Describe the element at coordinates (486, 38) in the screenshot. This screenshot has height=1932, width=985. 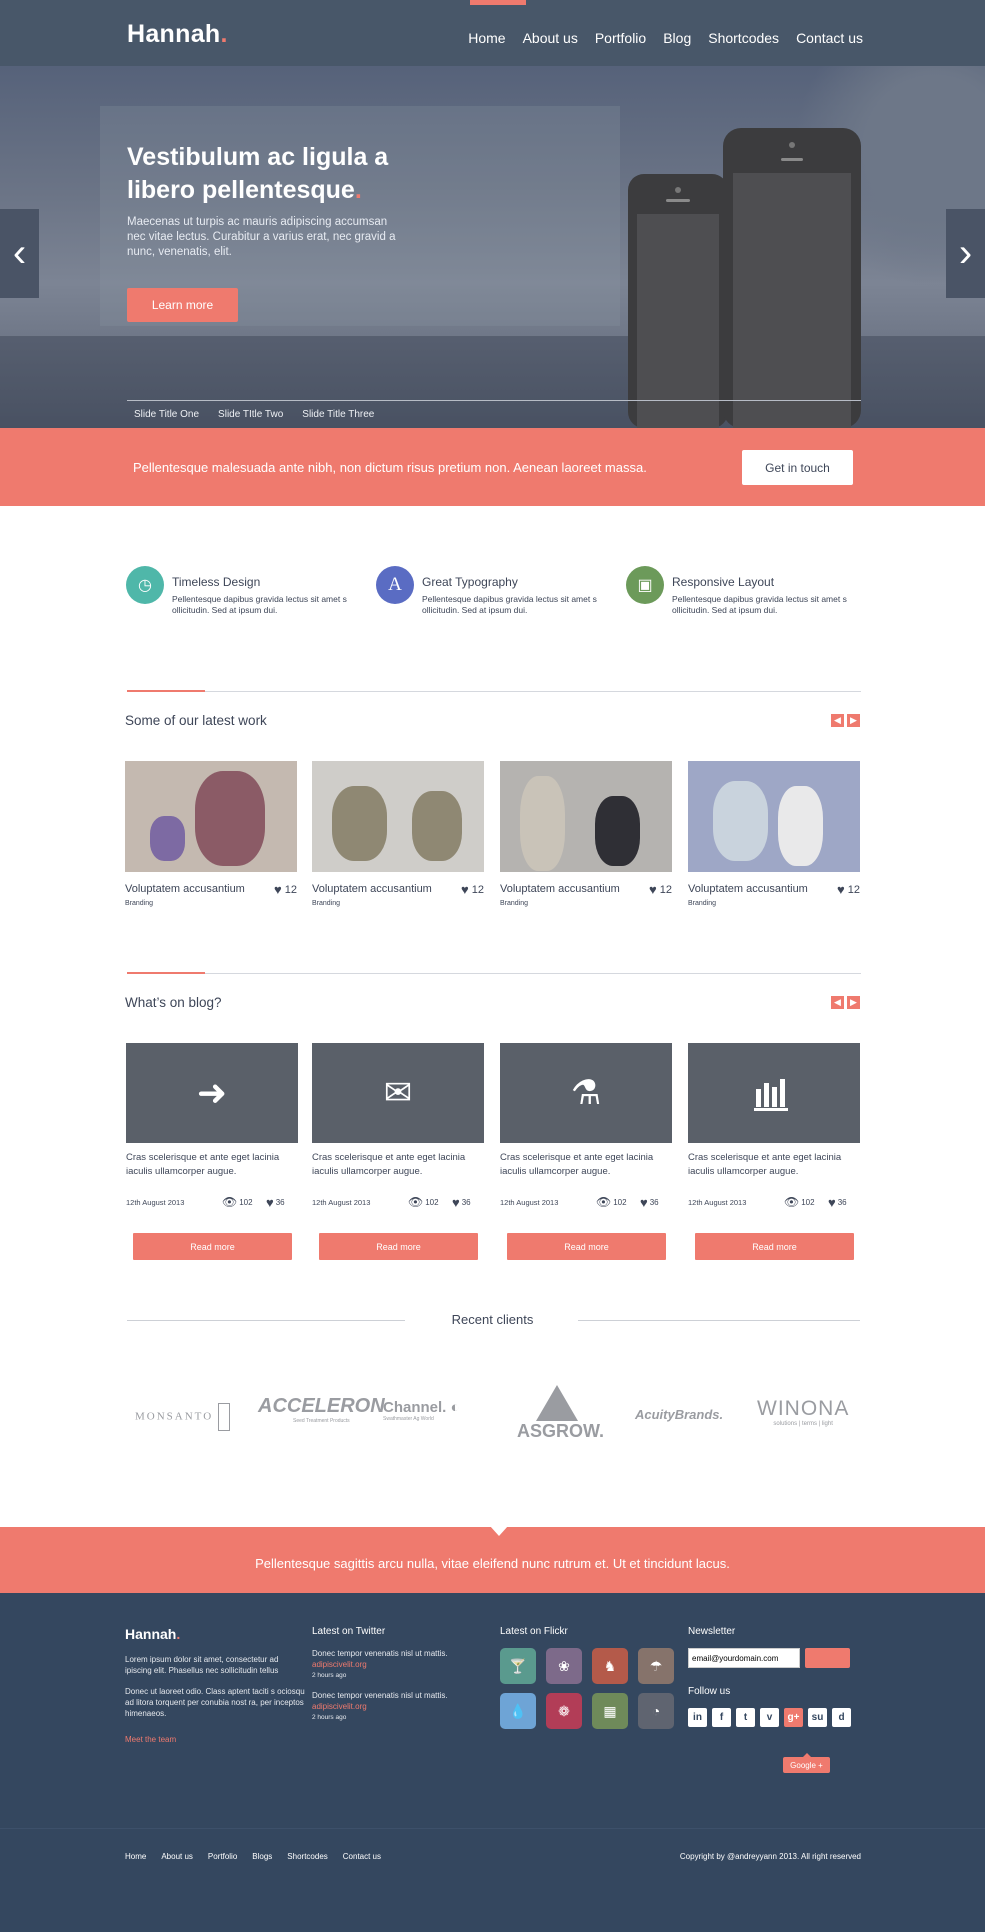
I see `nav-home: Home` at that location.